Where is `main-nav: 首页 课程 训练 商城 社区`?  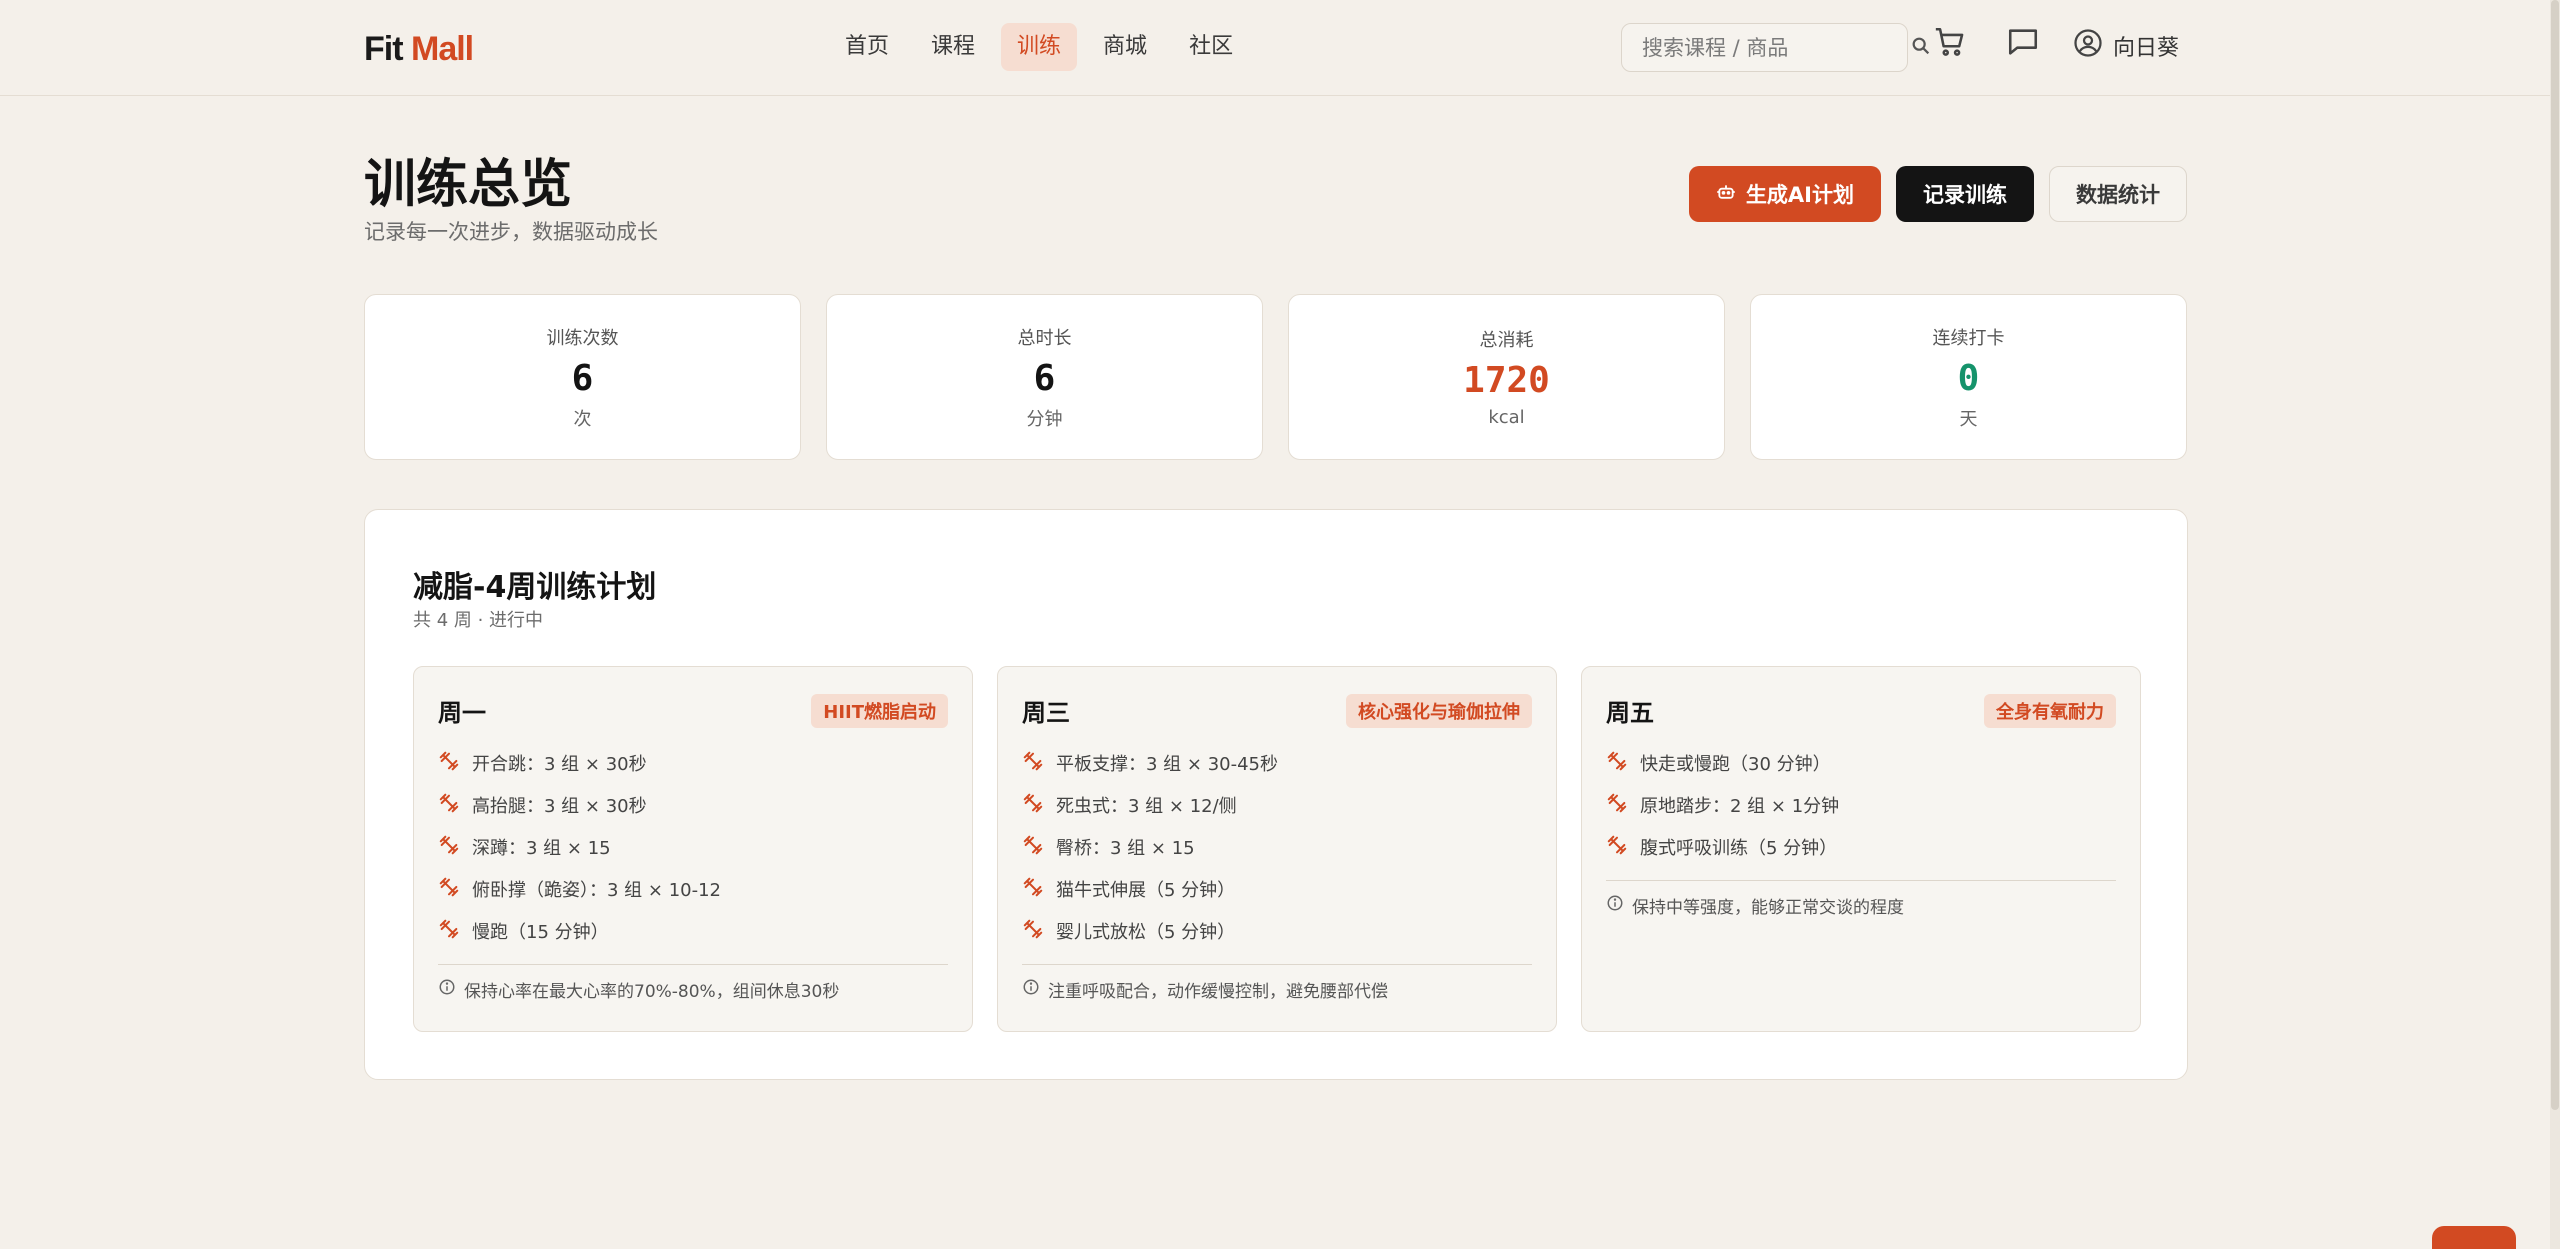
main-nav: 首页 课程 训练 商城 社区 is located at coordinates (1039, 47).